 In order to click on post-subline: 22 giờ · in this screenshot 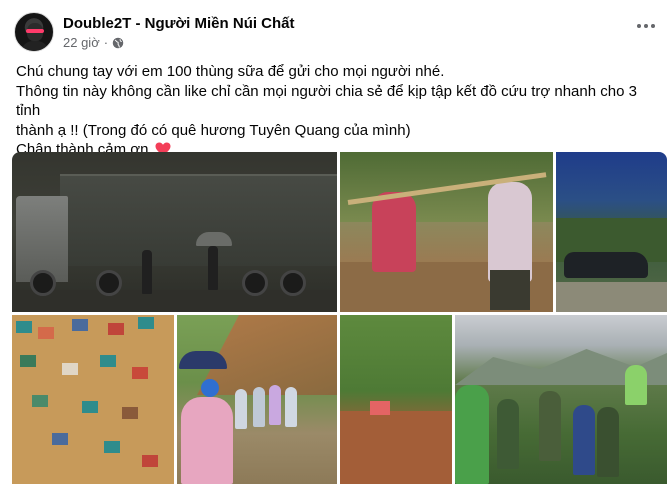, I will do `click(179, 43)`.